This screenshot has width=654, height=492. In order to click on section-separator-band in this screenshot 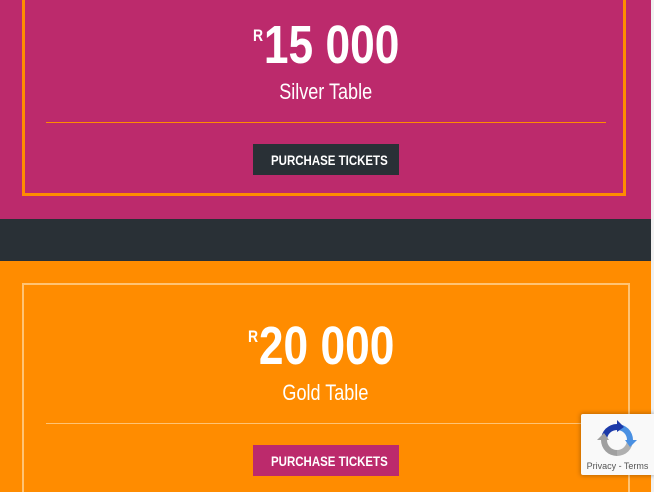, I will do `click(325, 240)`.